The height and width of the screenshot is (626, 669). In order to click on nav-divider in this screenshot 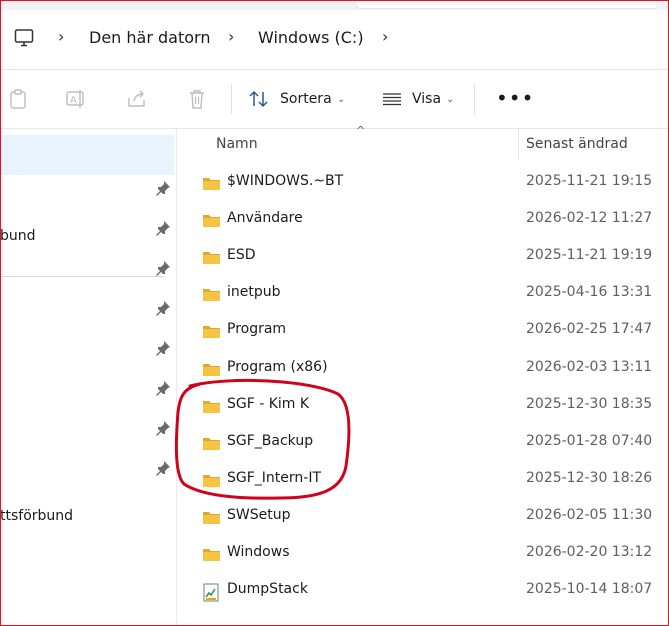, I will do `click(81, 276)`.